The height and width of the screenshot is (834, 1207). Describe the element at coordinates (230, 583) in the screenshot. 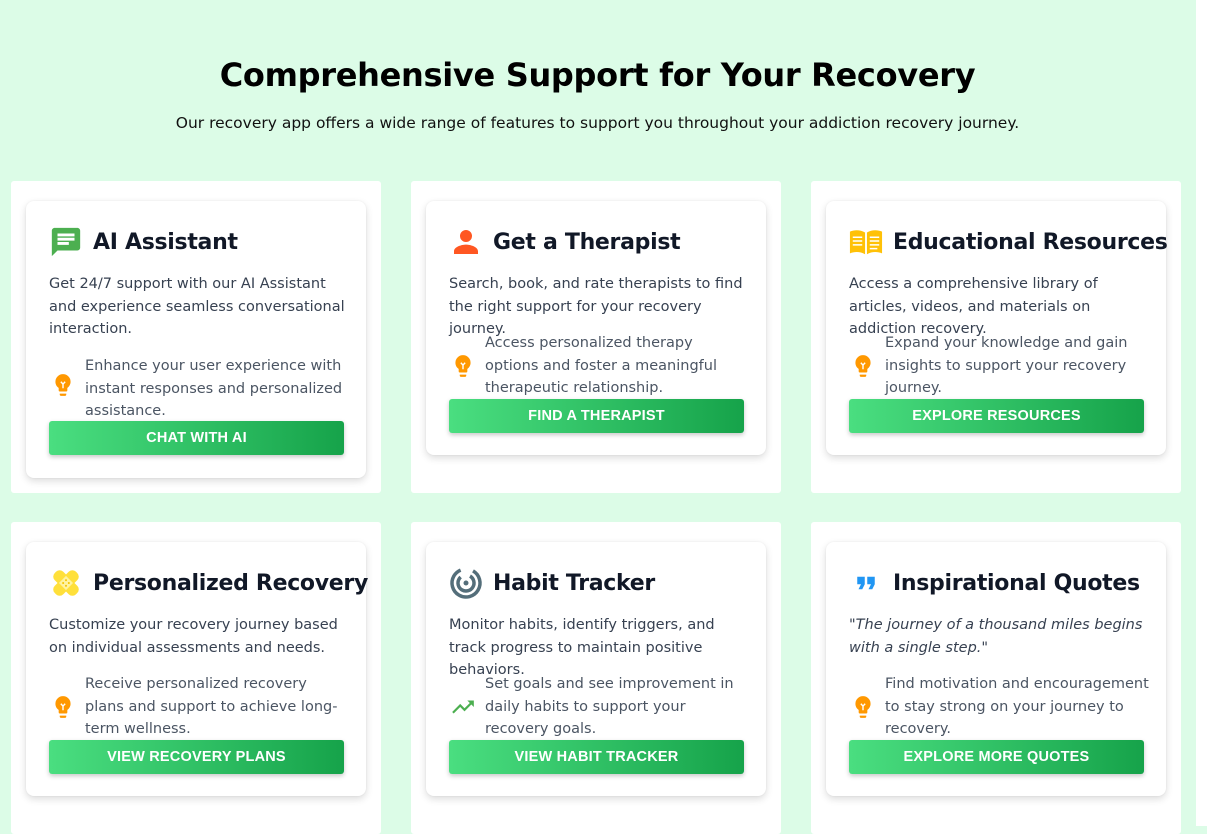

I see `card-title: Personalized Recovery` at that location.